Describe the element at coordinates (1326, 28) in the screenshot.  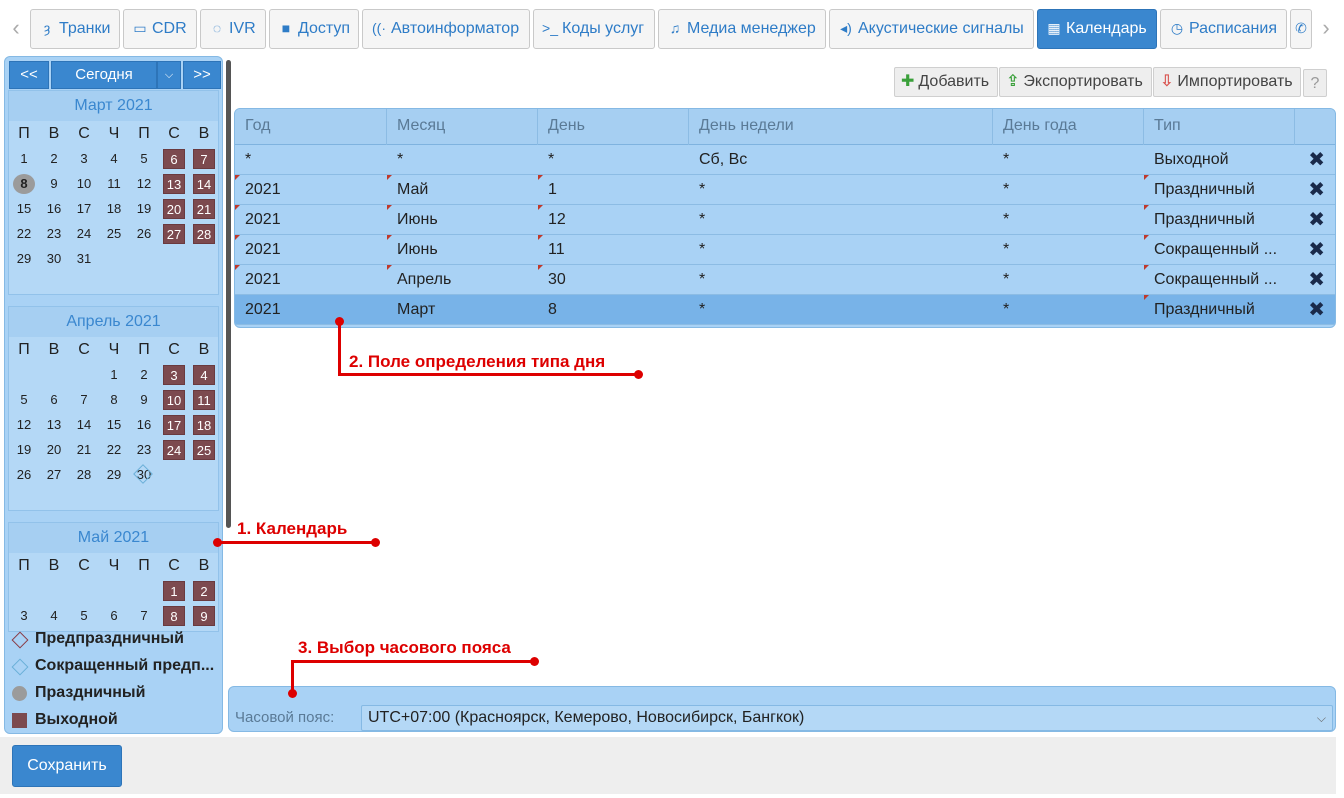
I see `chevron-right-icon: ›` at that location.